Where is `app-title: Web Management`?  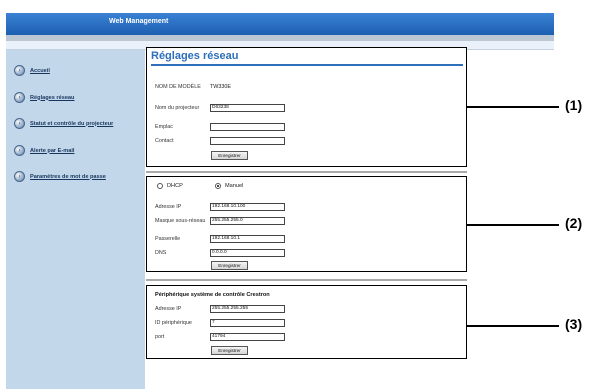
app-title: Web Management is located at coordinates (139, 21).